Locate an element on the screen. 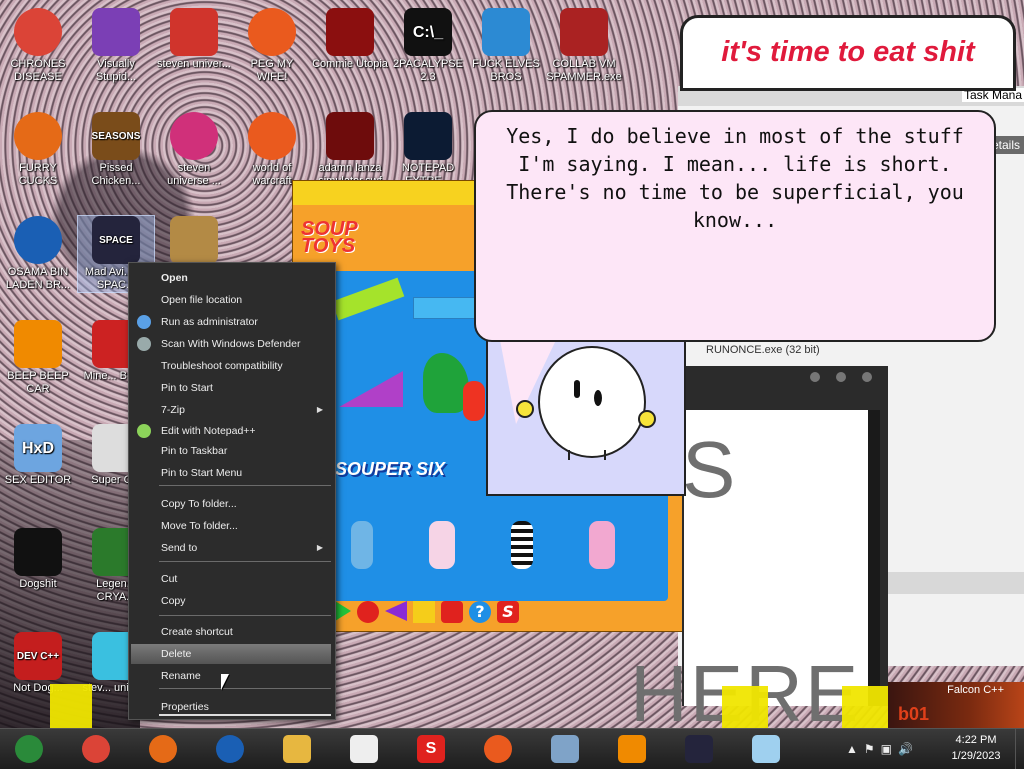 This screenshot has width=1024, height=769. desktop-icon: FUCK ELVES BROS is located at coordinates (506, 46).